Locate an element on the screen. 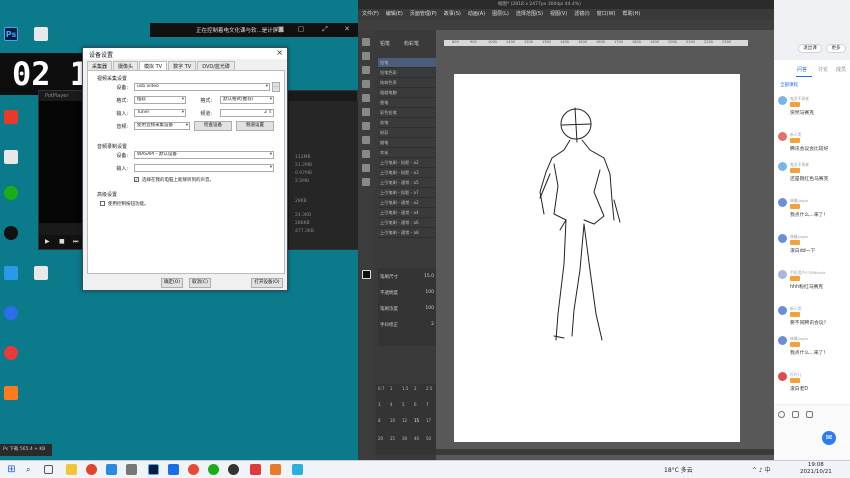  more-button: 更多 is located at coordinates (836, 48).